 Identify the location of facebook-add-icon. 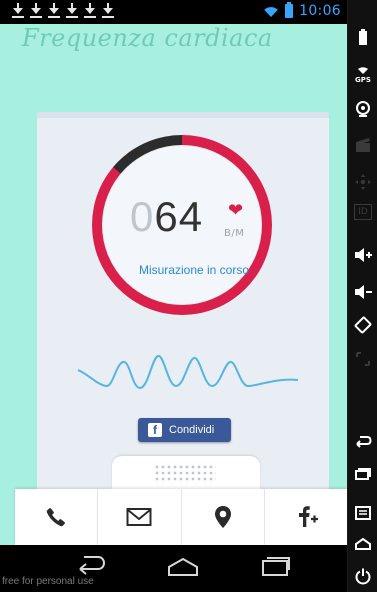
(308, 516).